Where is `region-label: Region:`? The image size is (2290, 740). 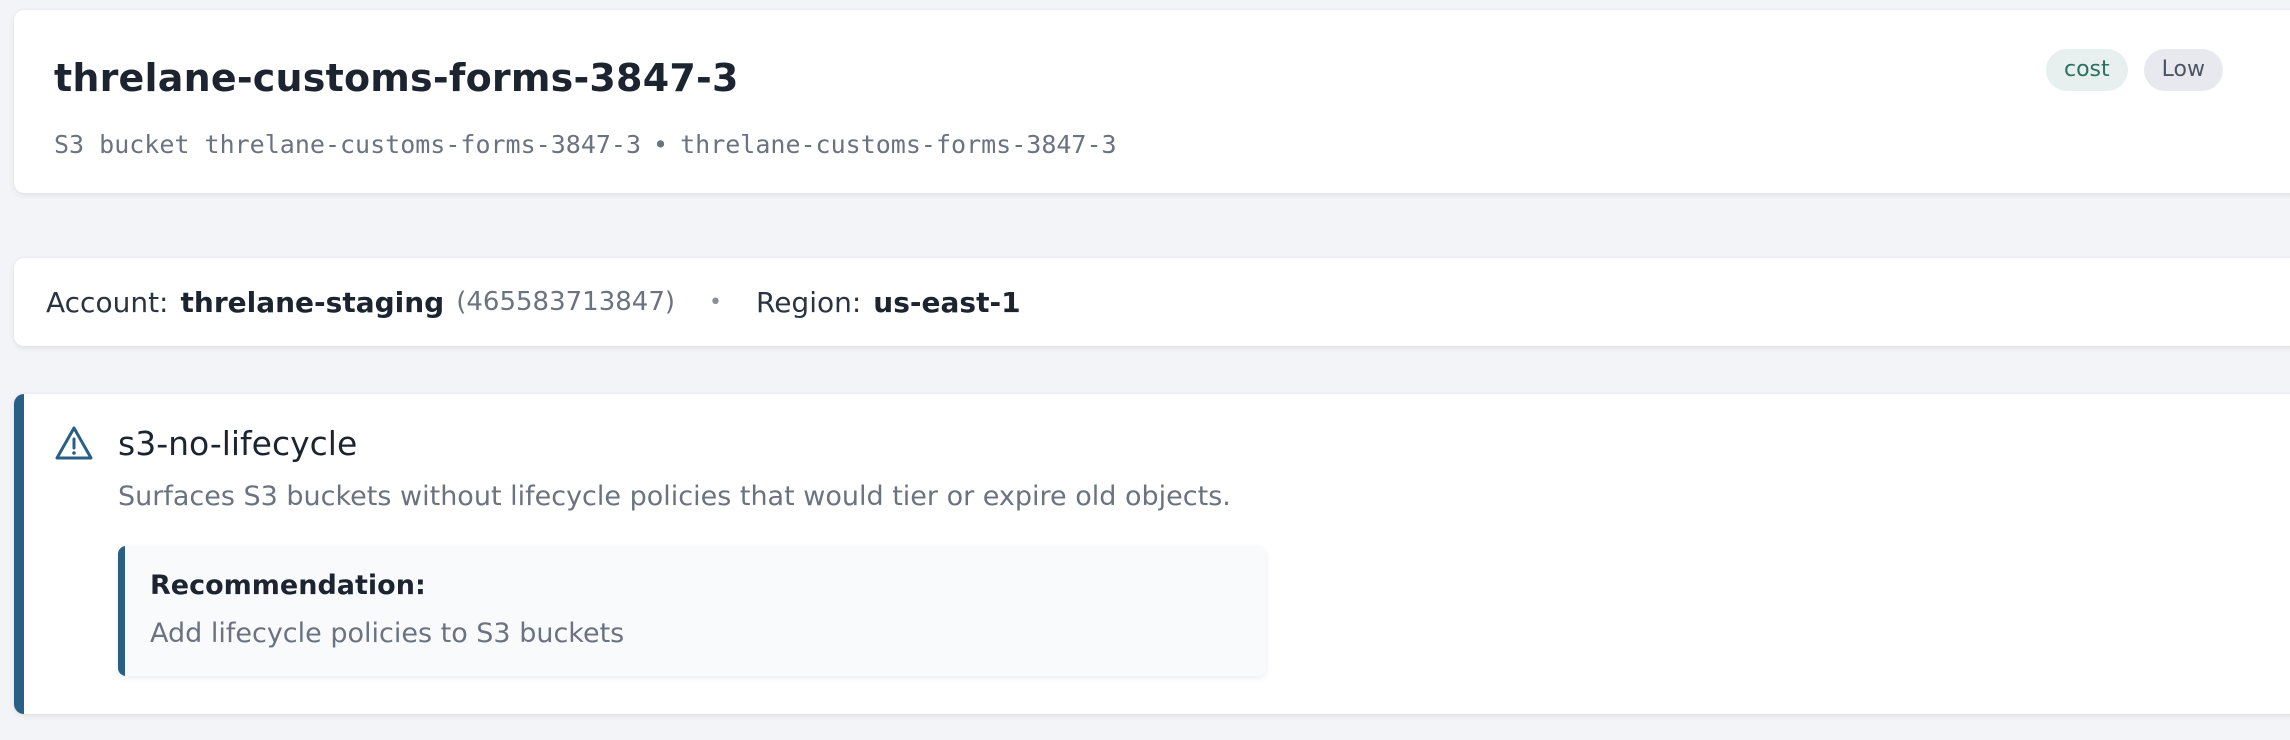 region-label: Region: is located at coordinates (809, 302).